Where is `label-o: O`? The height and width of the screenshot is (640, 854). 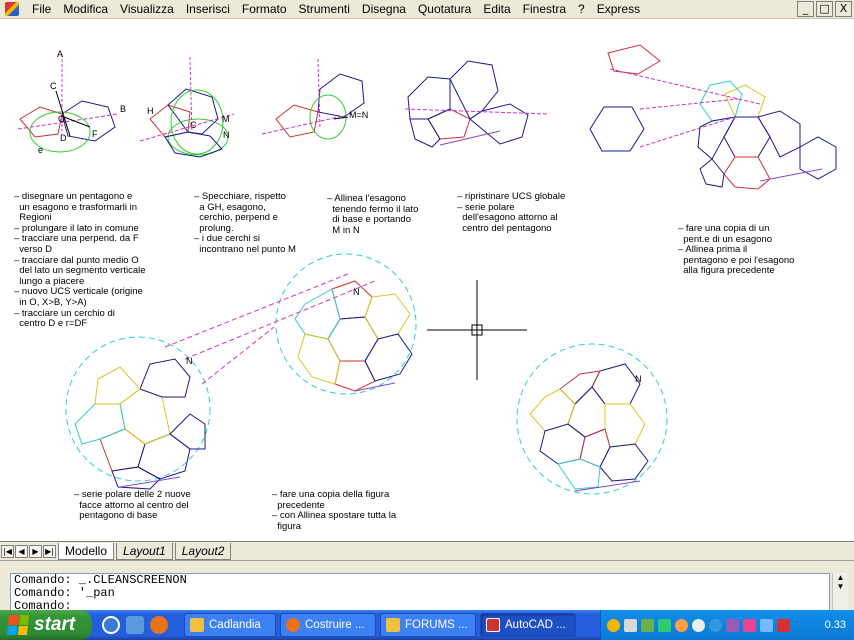 label-o: O is located at coordinates (62, 119).